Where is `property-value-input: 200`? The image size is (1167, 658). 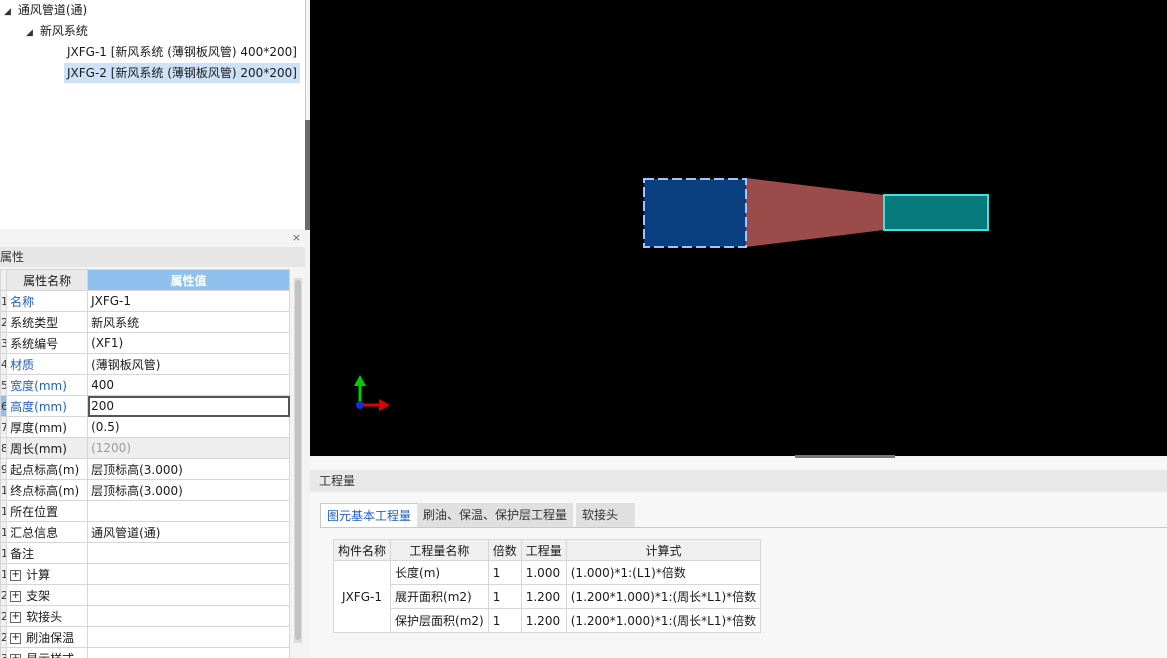
property-value-input: 200 is located at coordinates (188, 406).